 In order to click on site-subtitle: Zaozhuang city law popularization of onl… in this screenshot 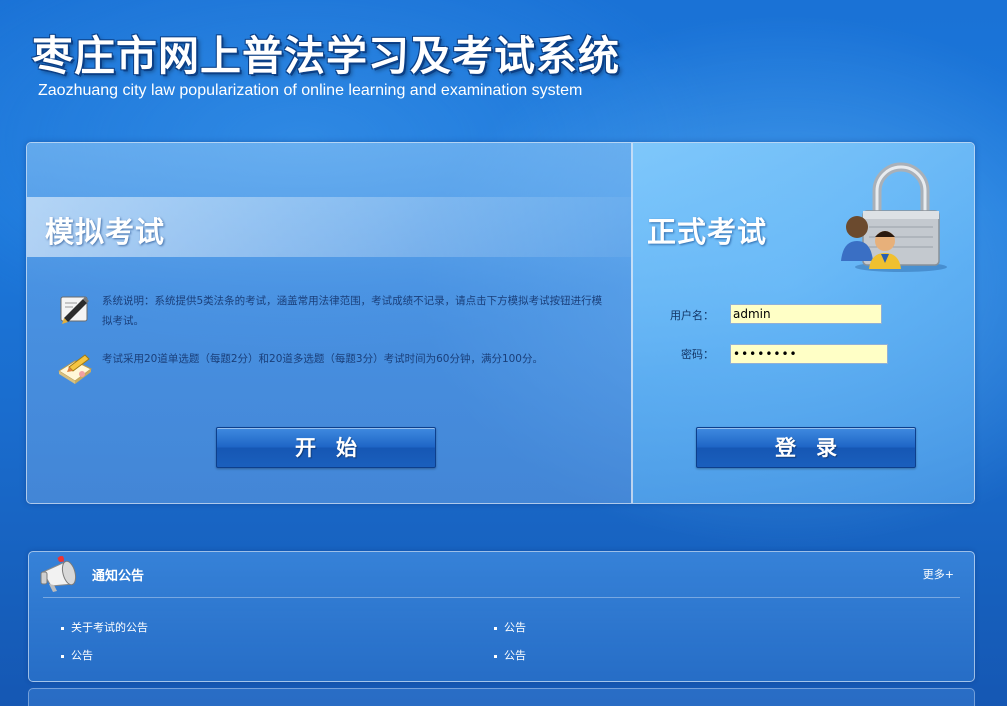, I will do `click(310, 90)`.